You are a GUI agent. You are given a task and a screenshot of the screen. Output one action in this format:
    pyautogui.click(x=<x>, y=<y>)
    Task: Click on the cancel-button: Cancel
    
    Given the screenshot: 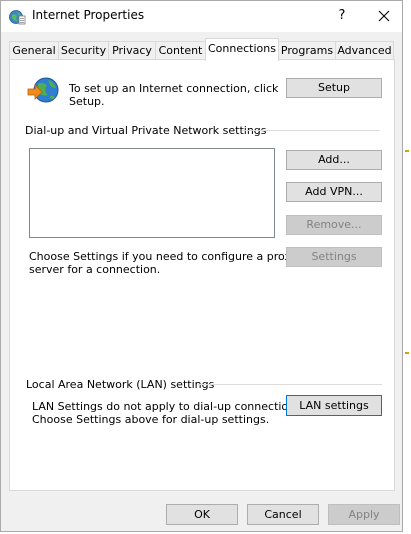 What is the action you would take?
    pyautogui.click(x=283, y=514)
    